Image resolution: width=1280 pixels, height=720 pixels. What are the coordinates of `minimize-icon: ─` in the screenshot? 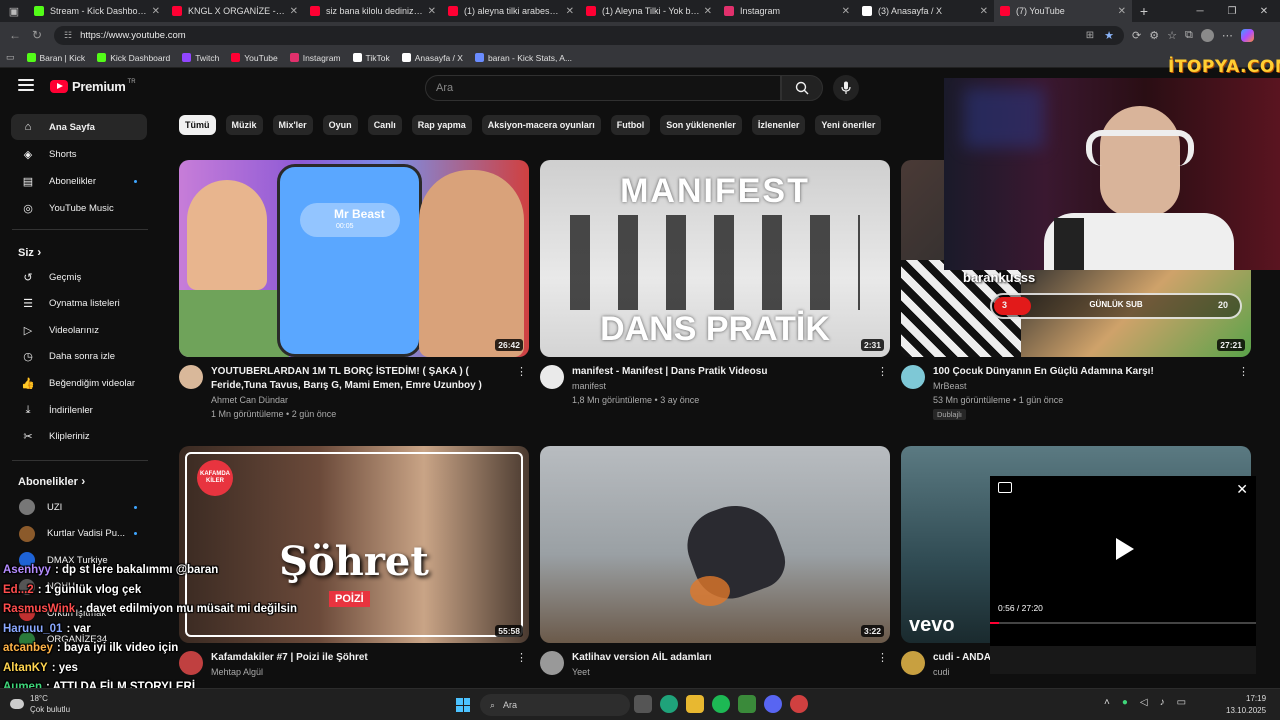 It's located at (1200, 11).